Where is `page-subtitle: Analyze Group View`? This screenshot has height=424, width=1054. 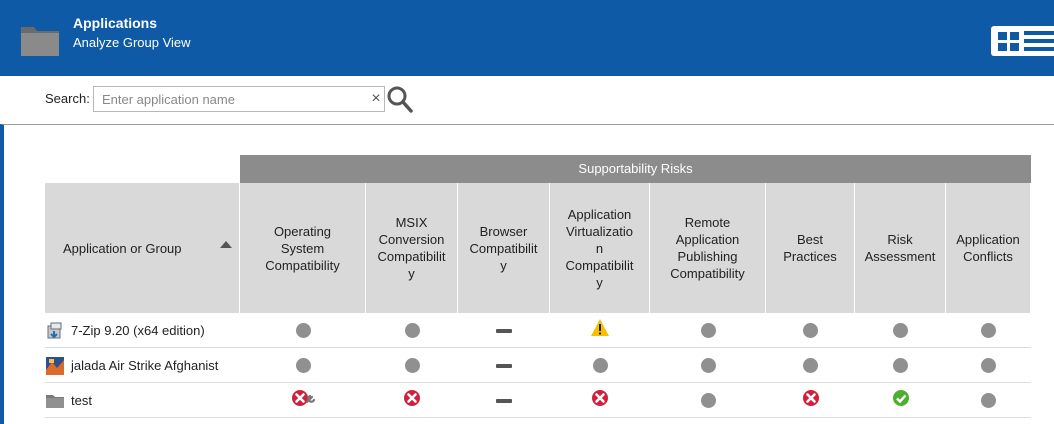 page-subtitle: Analyze Group View is located at coordinates (132, 42).